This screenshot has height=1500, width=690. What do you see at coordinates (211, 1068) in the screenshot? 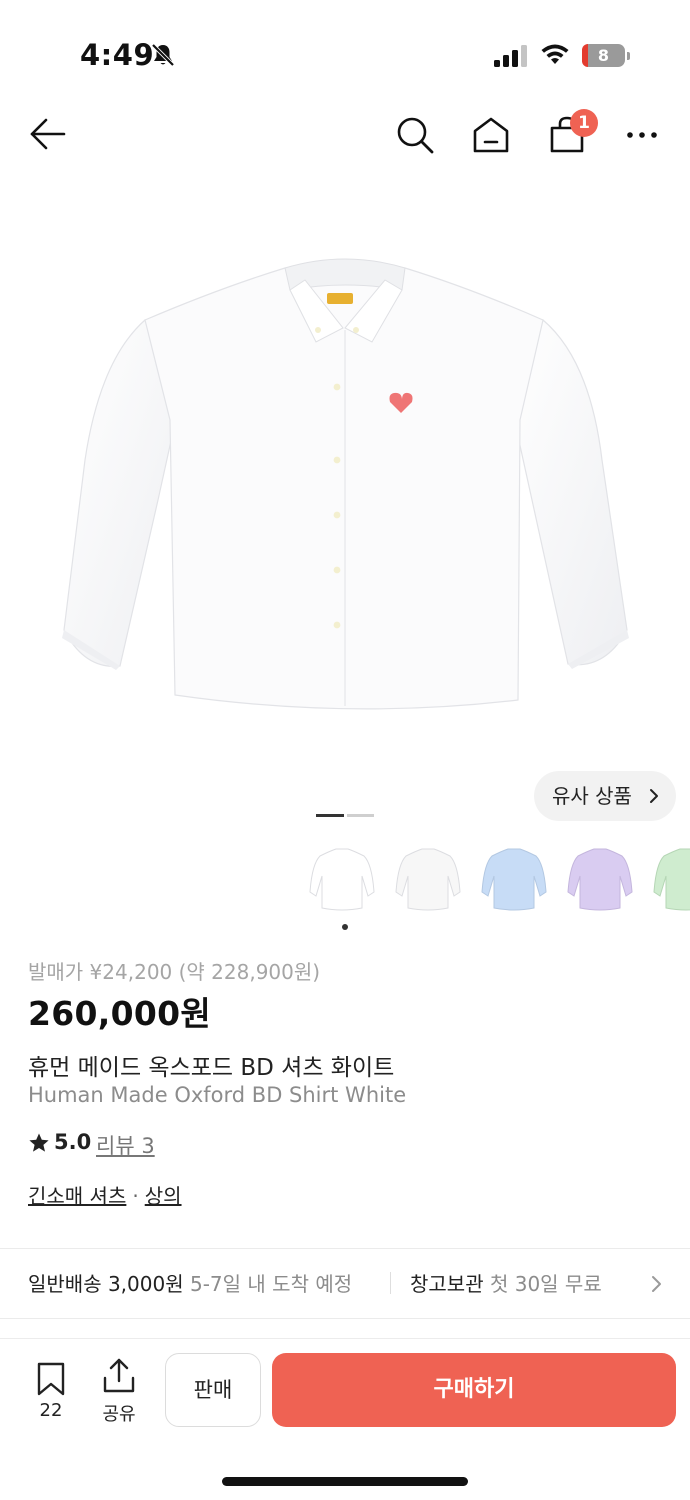
I see `product-name-korean: 휴먼 메이드 옥스포드 BD 셔츠 화이트` at bounding box center [211, 1068].